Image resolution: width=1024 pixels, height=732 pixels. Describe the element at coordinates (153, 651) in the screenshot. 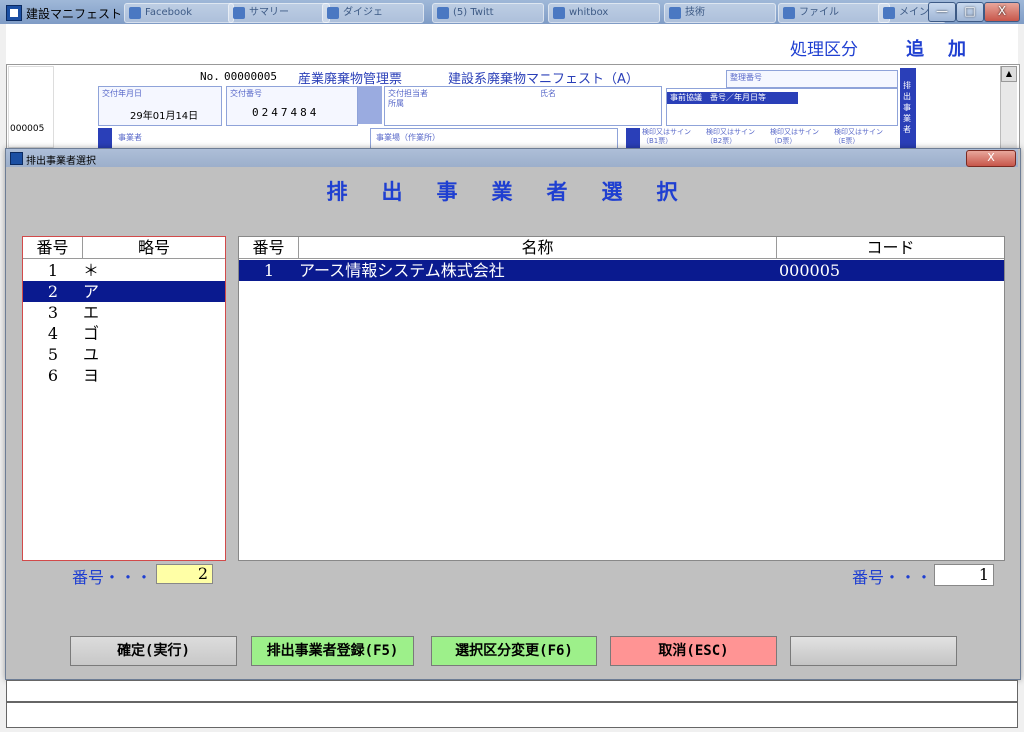

I see `confirm-button: 確定(実行)` at that location.